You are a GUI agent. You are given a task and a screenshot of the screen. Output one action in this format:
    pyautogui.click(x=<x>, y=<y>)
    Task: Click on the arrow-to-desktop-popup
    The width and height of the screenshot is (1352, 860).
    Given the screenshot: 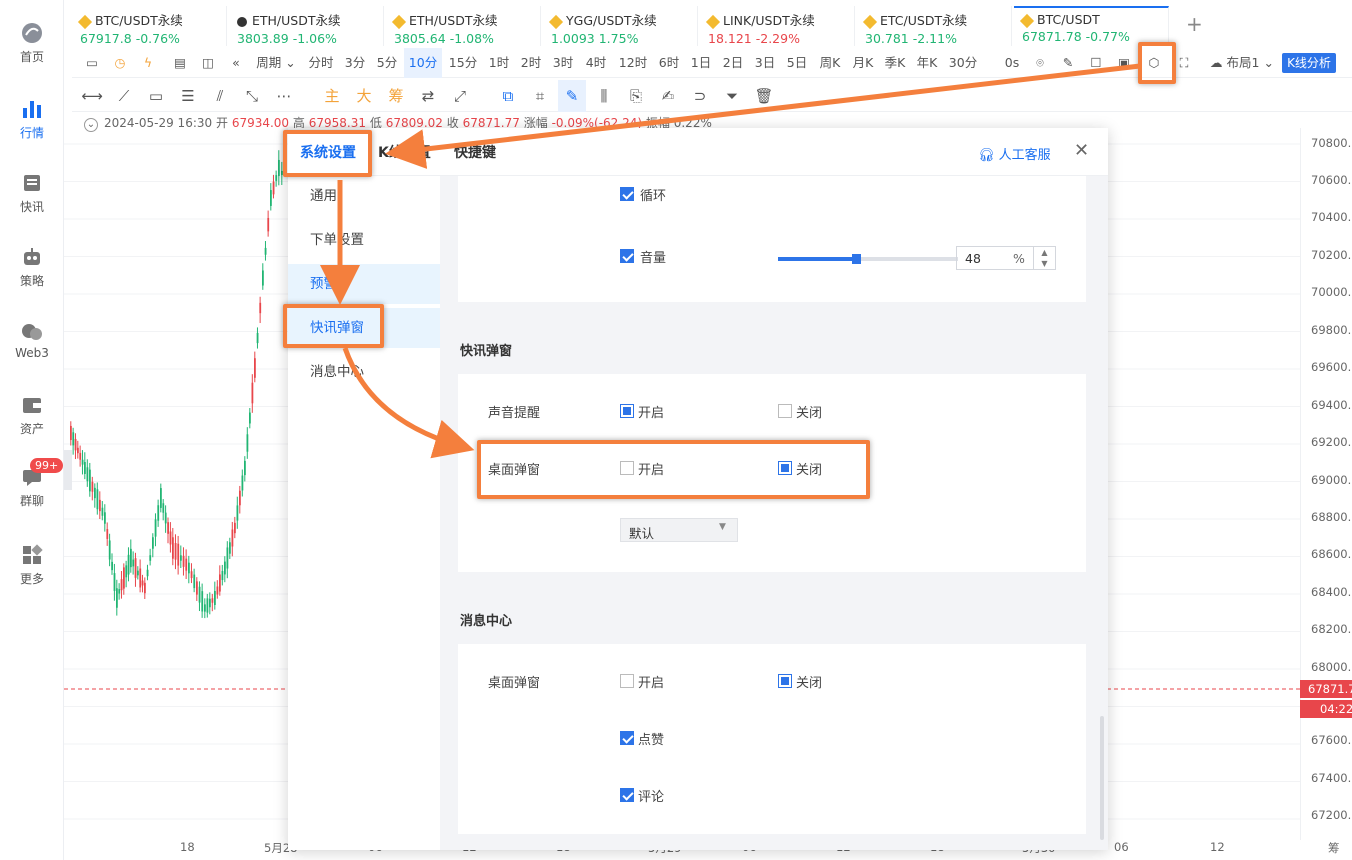 What is the action you would take?
    pyautogui.click(x=408, y=403)
    